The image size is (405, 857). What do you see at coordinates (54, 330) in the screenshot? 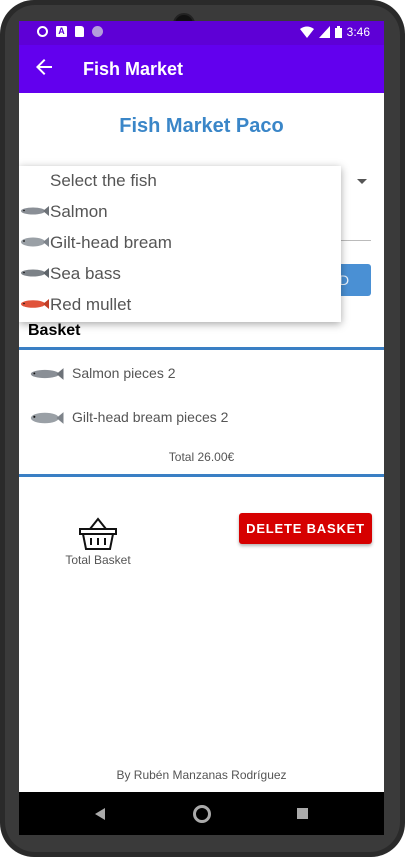
I see `basket-title: Basket` at bounding box center [54, 330].